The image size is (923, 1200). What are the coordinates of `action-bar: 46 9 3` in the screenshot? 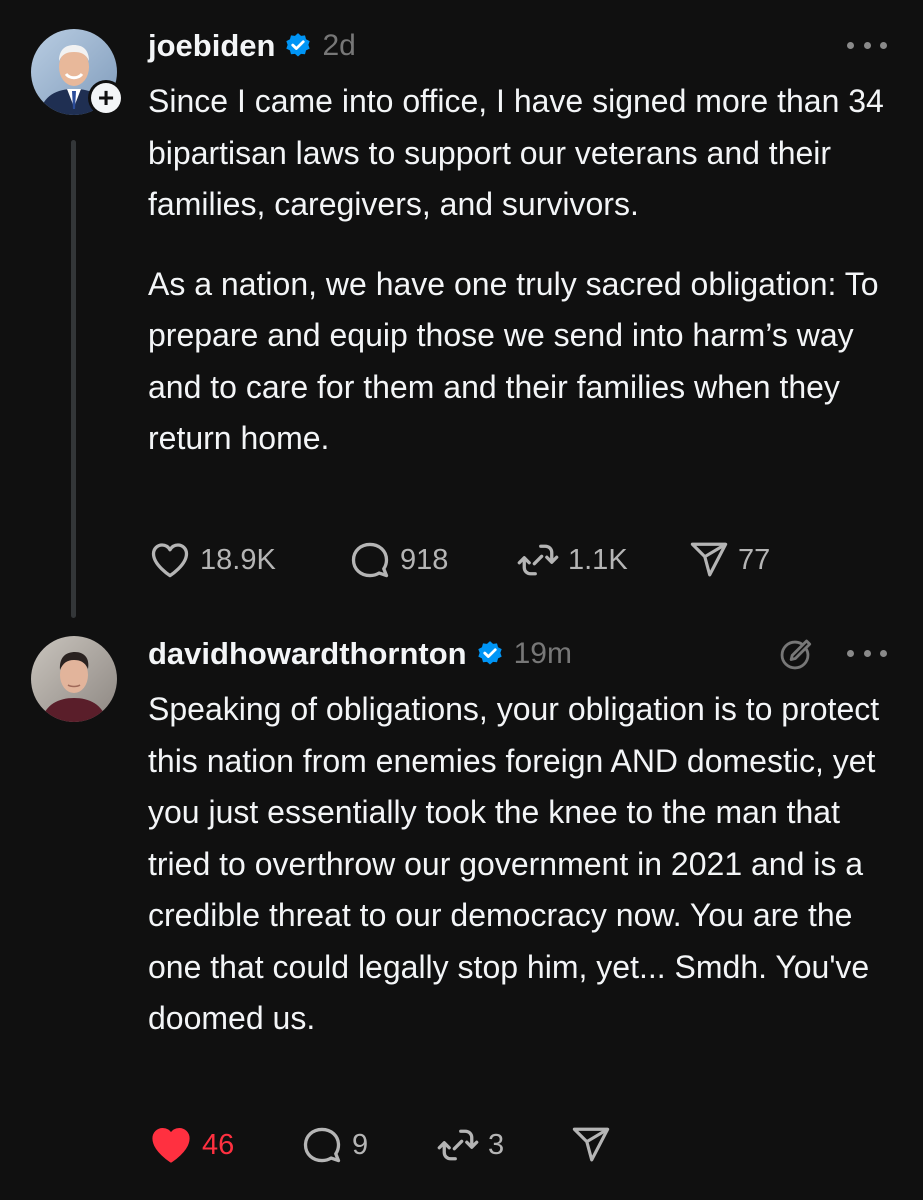 It's located at (380, 1145).